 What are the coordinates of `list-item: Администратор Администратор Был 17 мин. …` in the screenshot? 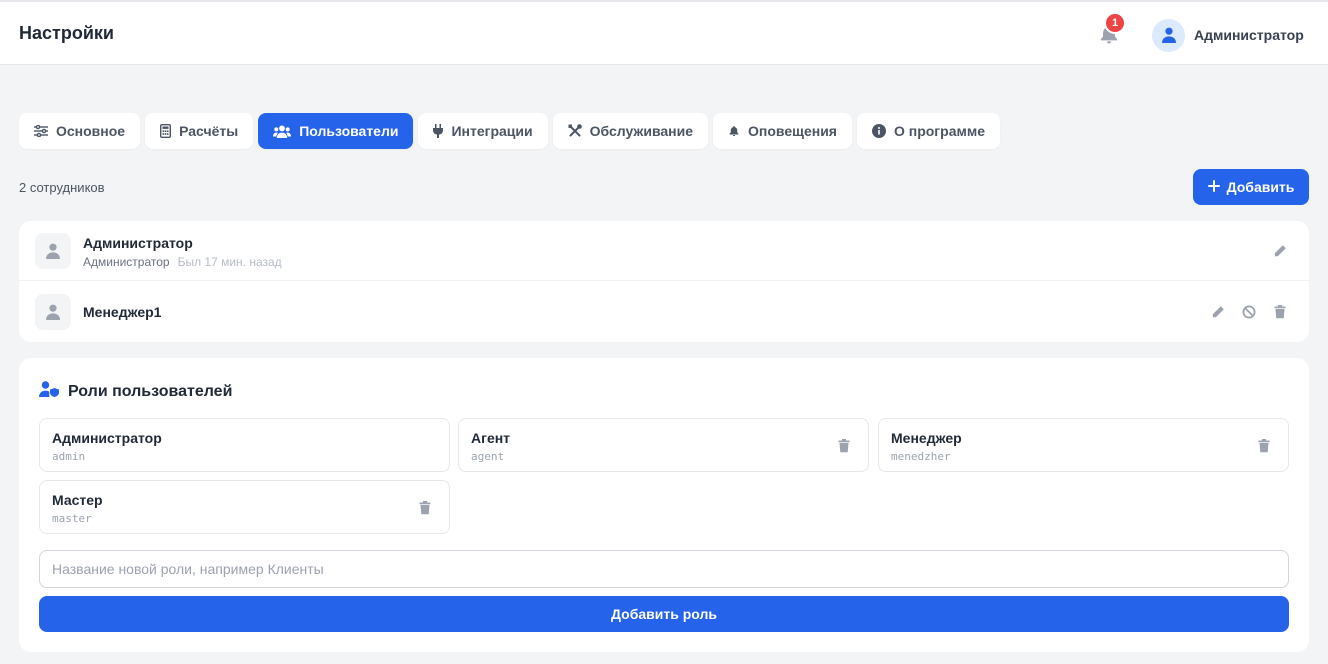 It's located at (664, 251).